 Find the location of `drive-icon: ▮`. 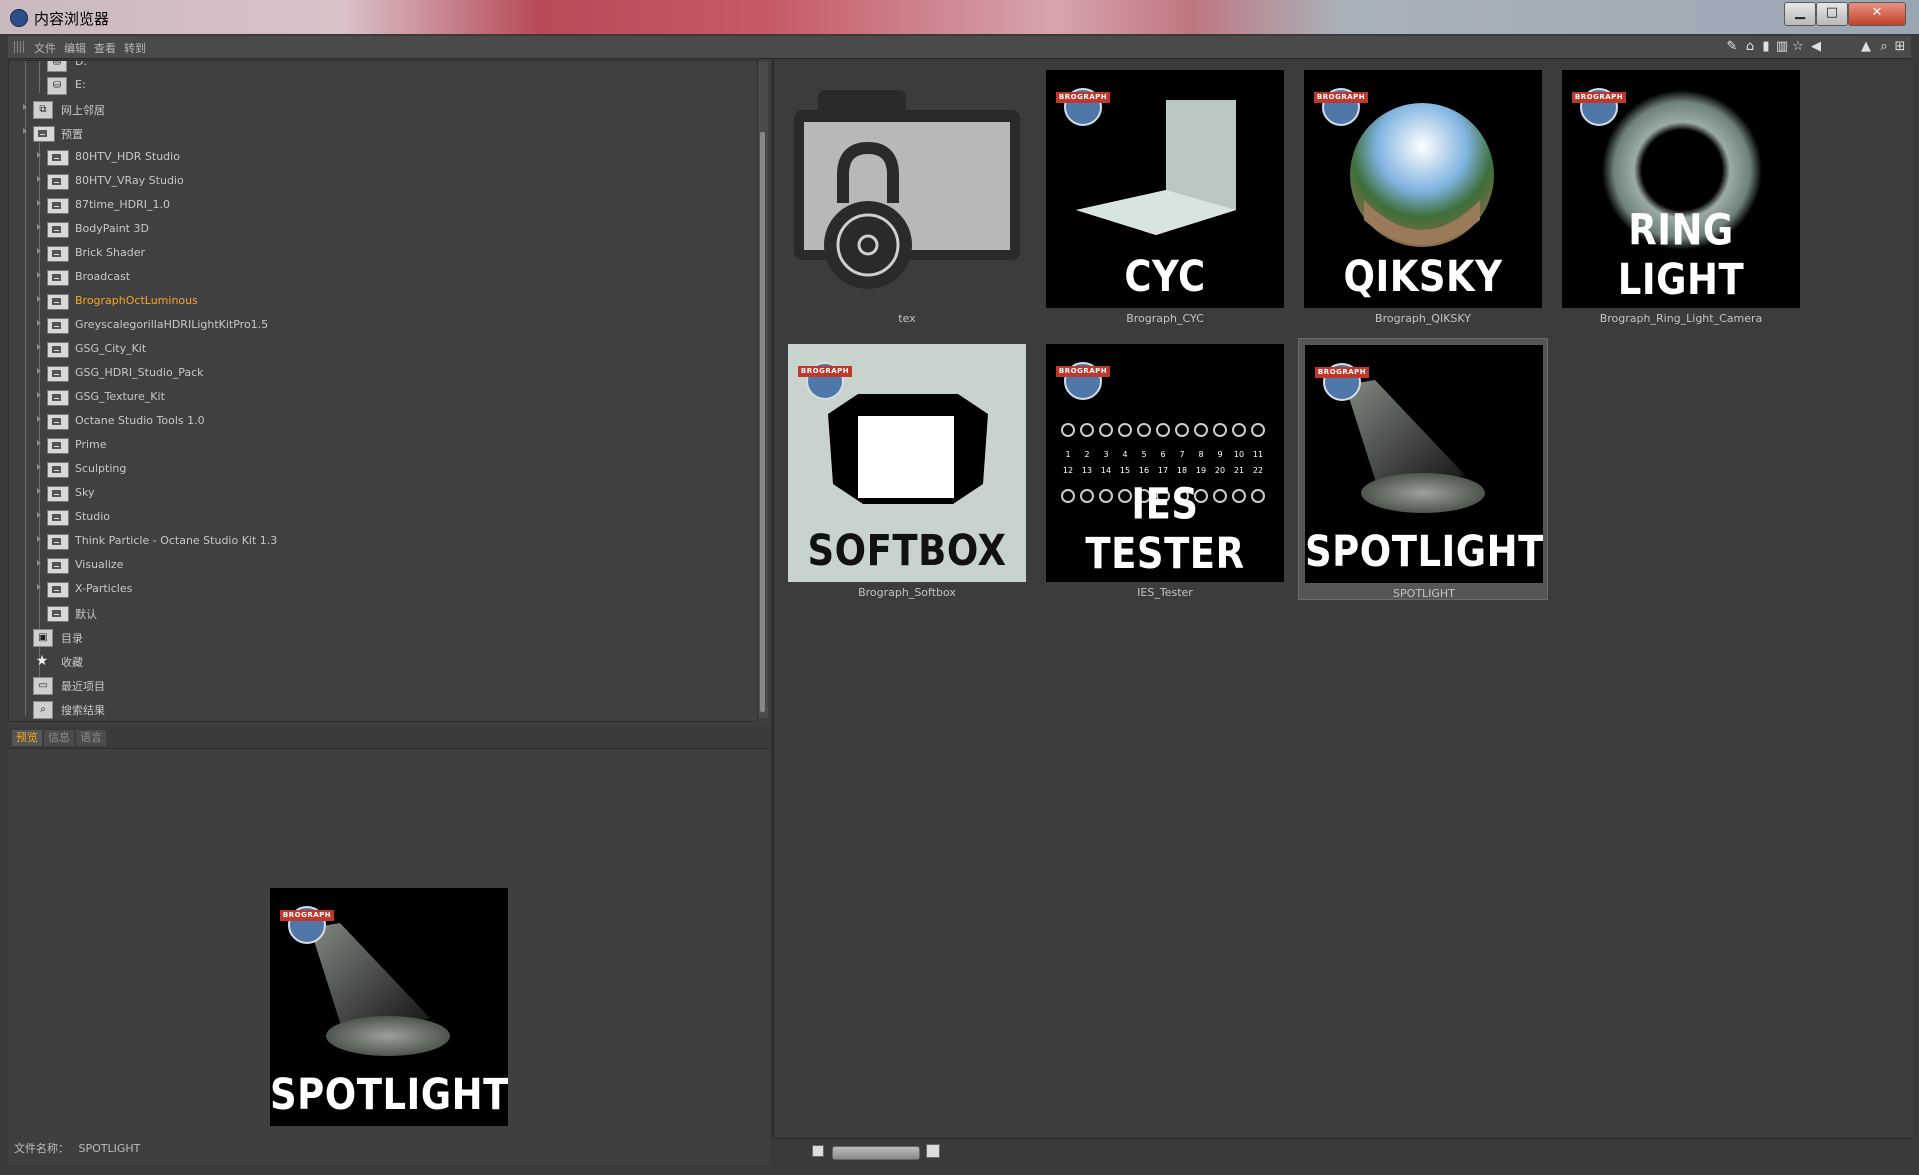

drive-icon: ▮ is located at coordinates (1766, 47).